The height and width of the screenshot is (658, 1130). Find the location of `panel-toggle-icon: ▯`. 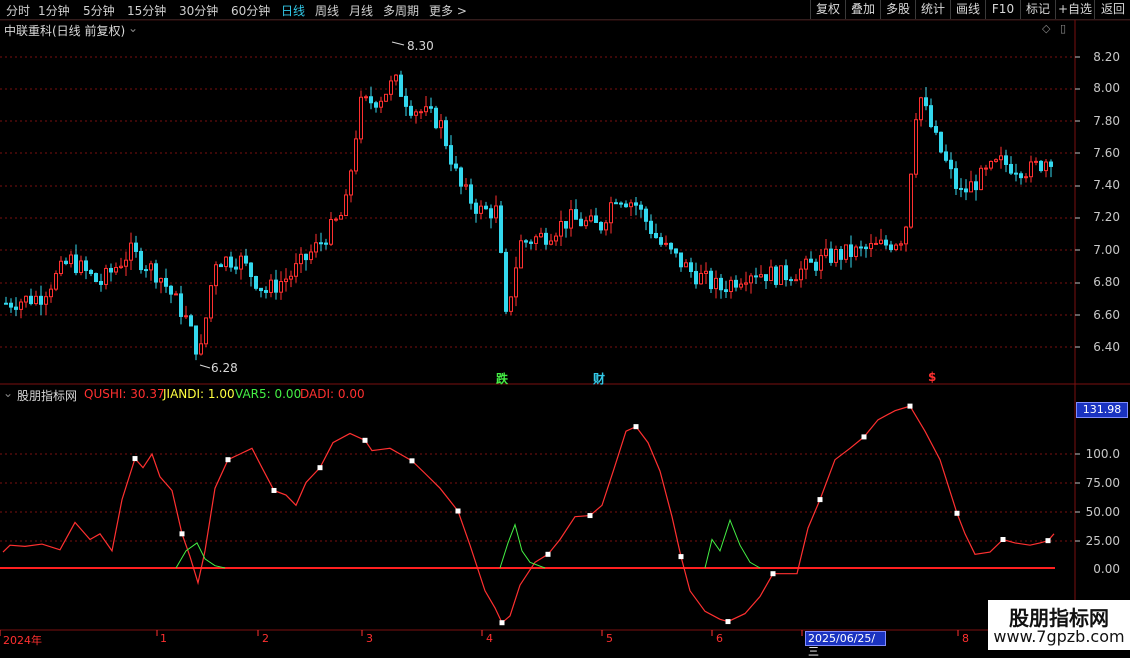

panel-toggle-icon: ▯ is located at coordinates (1063, 28).